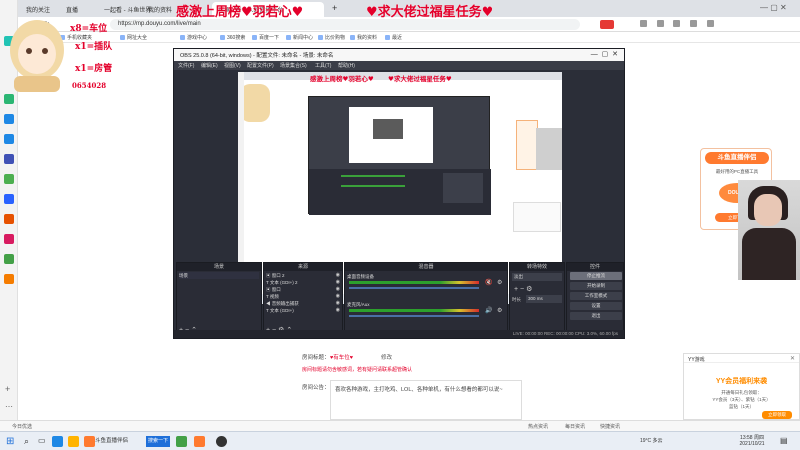  Describe the element at coordinates (280, 310) in the screenshot. I see `source-item: T 文本 (GDI+)` at that location.